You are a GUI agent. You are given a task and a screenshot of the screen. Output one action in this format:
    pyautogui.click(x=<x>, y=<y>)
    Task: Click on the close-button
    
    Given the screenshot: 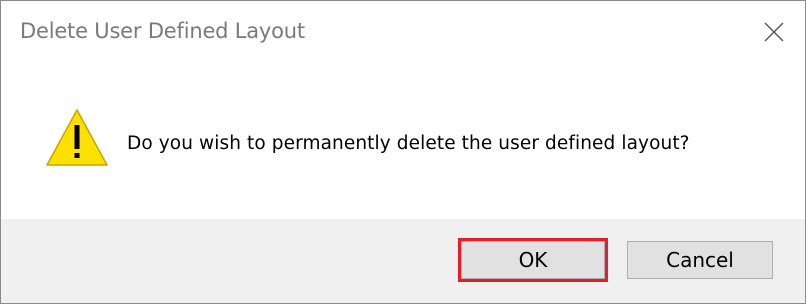 What is the action you would take?
    pyautogui.click(x=774, y=32)
    